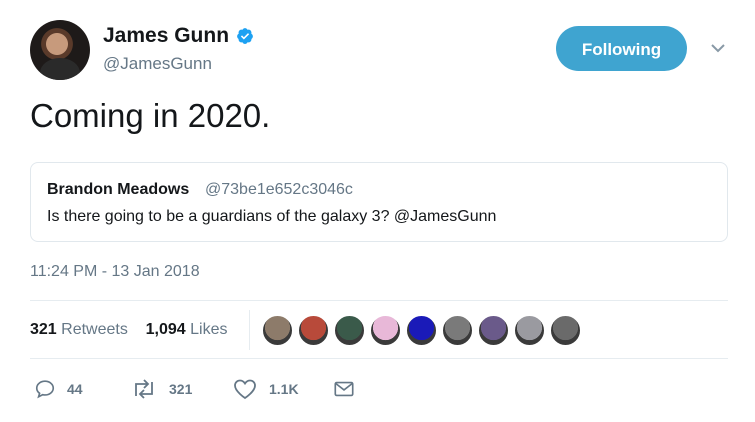 The image size is (755, 422). I want to click on retweets-count: 321, so click(43, 329).